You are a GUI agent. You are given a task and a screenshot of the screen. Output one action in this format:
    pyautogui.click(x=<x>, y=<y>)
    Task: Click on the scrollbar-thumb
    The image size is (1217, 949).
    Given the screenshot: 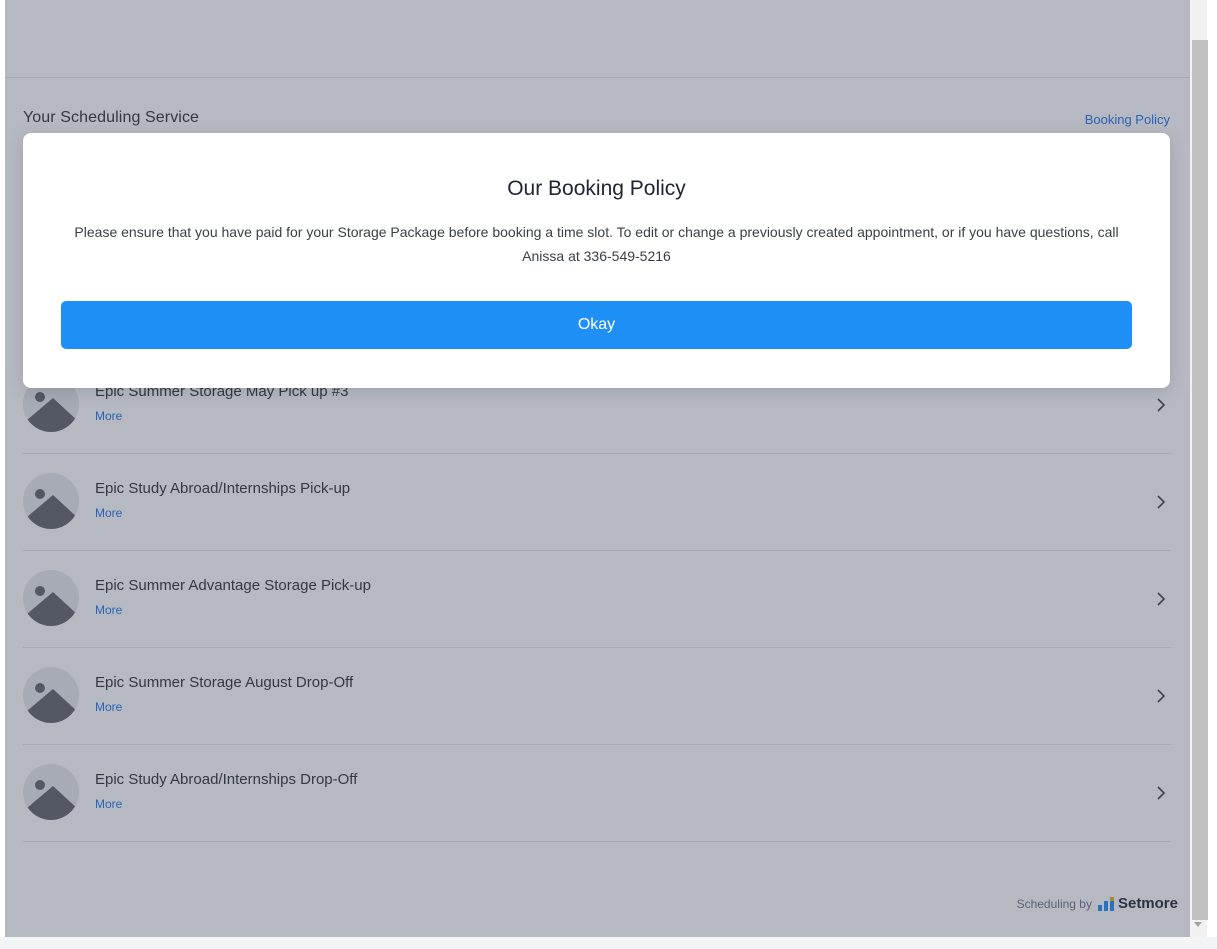 What is the action you would take?
    pyautogui.click(x=1200, y=480)
    